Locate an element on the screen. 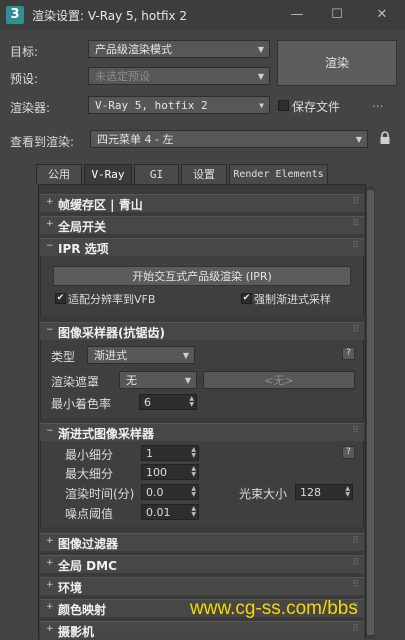 Image resolution: width=405 pixels, height=640 pixels. rollout-ipr: − IPR 选项 ⠿ is located at coordinates (202, 247).